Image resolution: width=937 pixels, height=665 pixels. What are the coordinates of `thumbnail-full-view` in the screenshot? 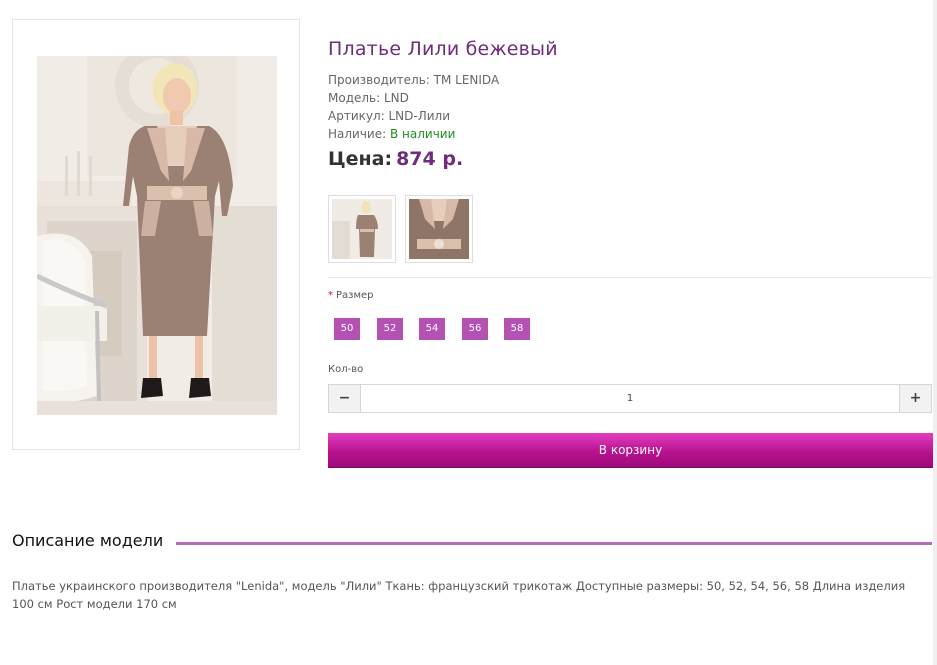 It's located at (362, 229).